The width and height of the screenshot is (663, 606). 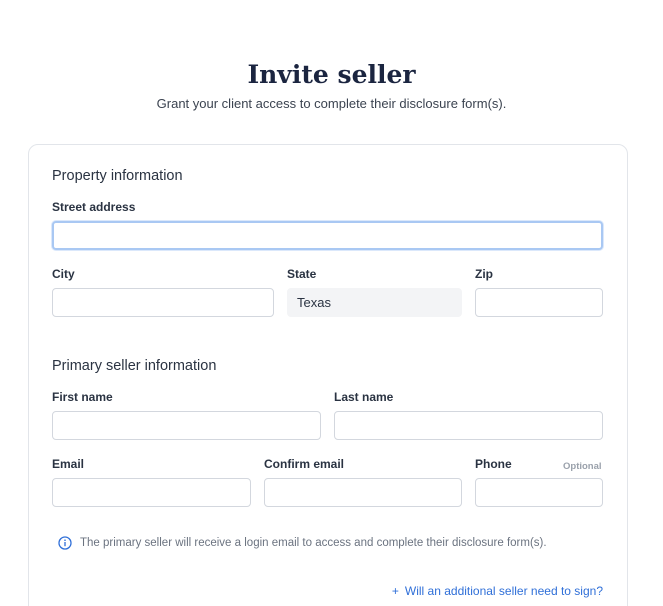 I want to click on add-additional-seller-label: Will an additional seller need to sign?, so click(x=503, y=591).